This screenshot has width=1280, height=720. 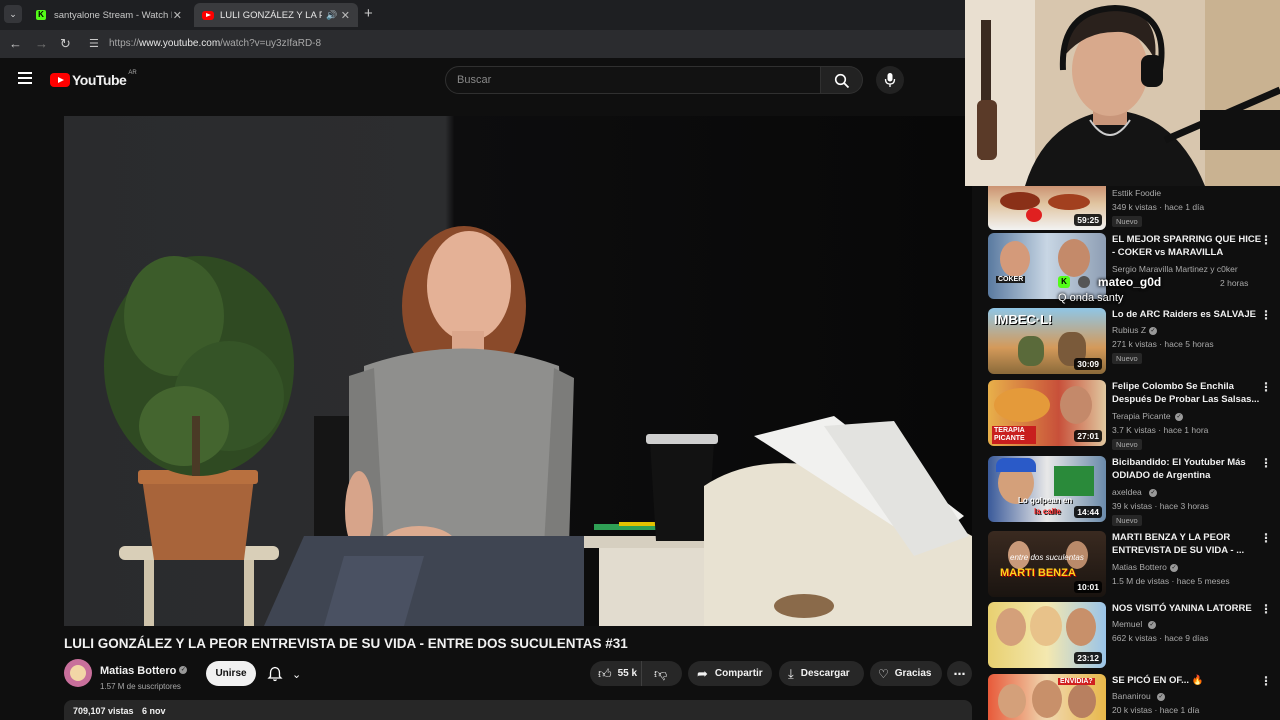 What do you see at coordinates (1163, 344) in the screenshot?
I see `video-meta: 271 k vistas · hace 5 horas` at bounding box center [1163, 344].